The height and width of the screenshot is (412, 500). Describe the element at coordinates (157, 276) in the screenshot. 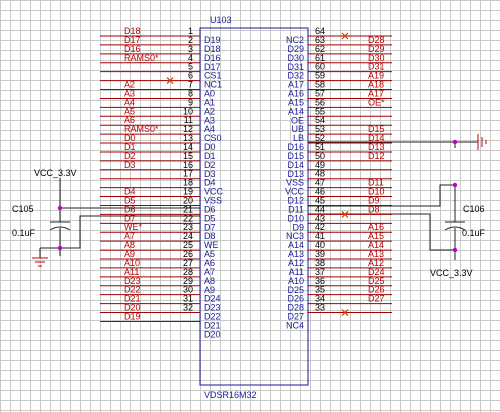

I see `left-pin-row: A11 28A8` at that location.